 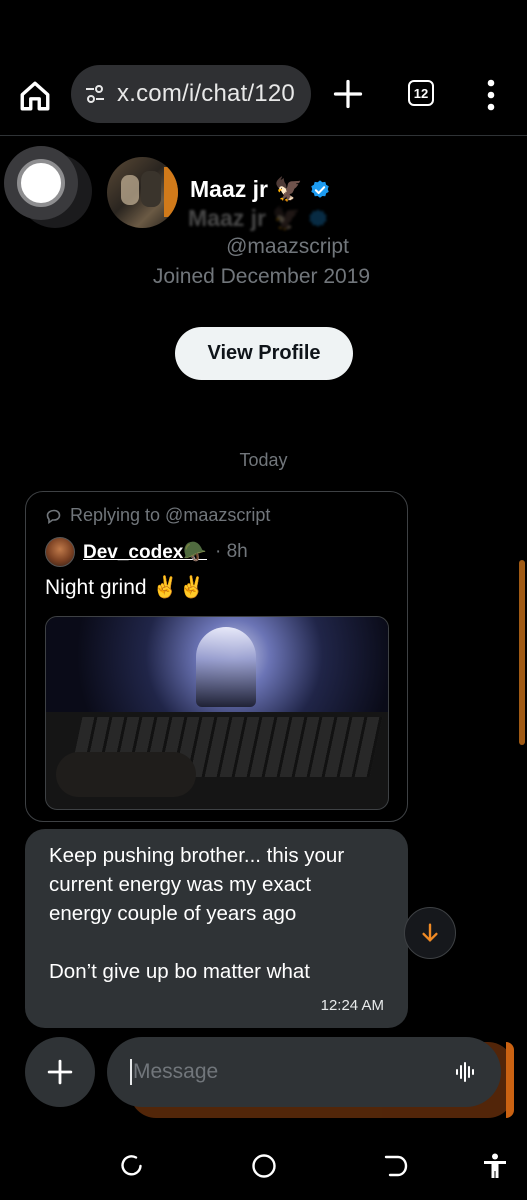 I want to click on message-line: Keep pushing brother... this your, so click(x=197, y=855).